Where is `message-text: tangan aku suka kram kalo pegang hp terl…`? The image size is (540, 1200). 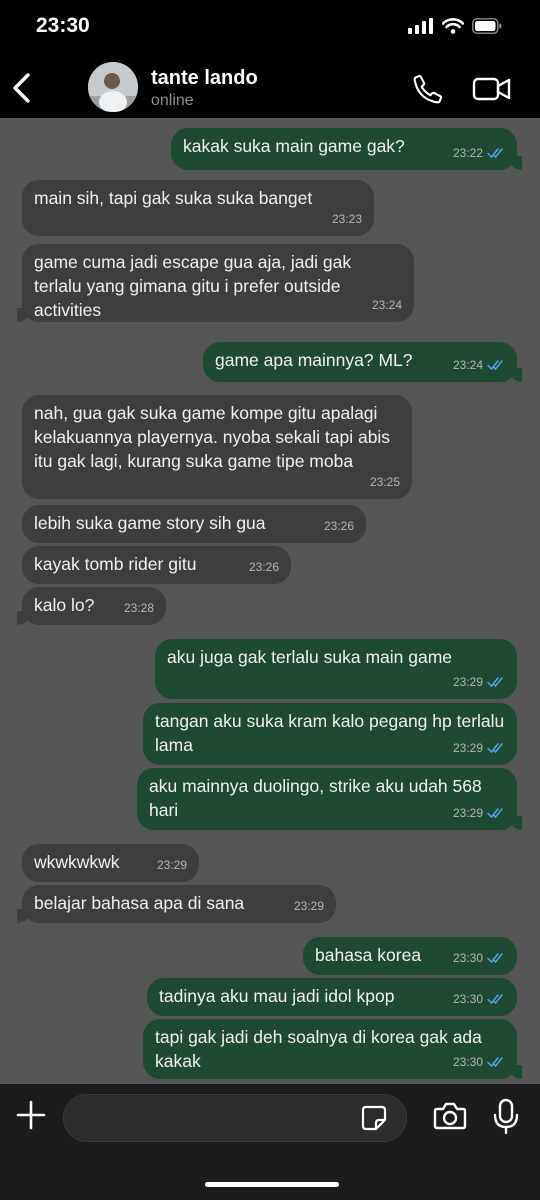
message-text: tangan aku suka kram kalo pegang hp terl… is located at coordinates (330, 733).